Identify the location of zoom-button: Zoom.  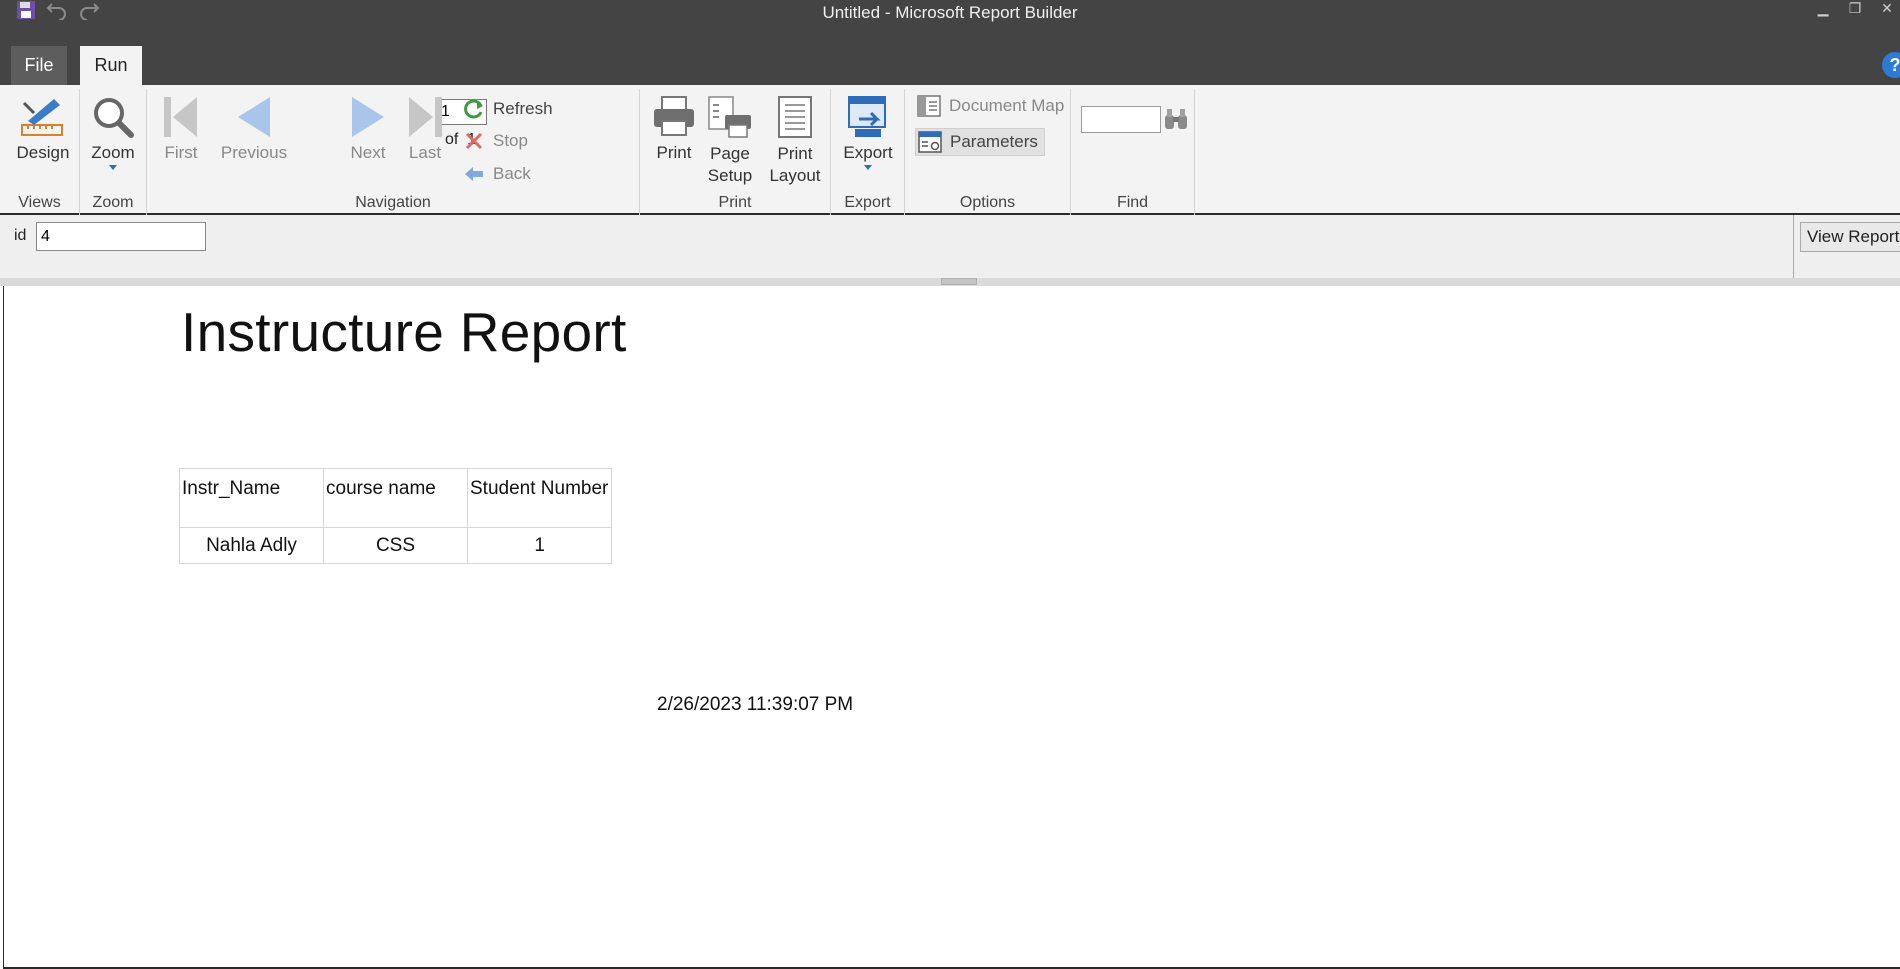
(113, 132).